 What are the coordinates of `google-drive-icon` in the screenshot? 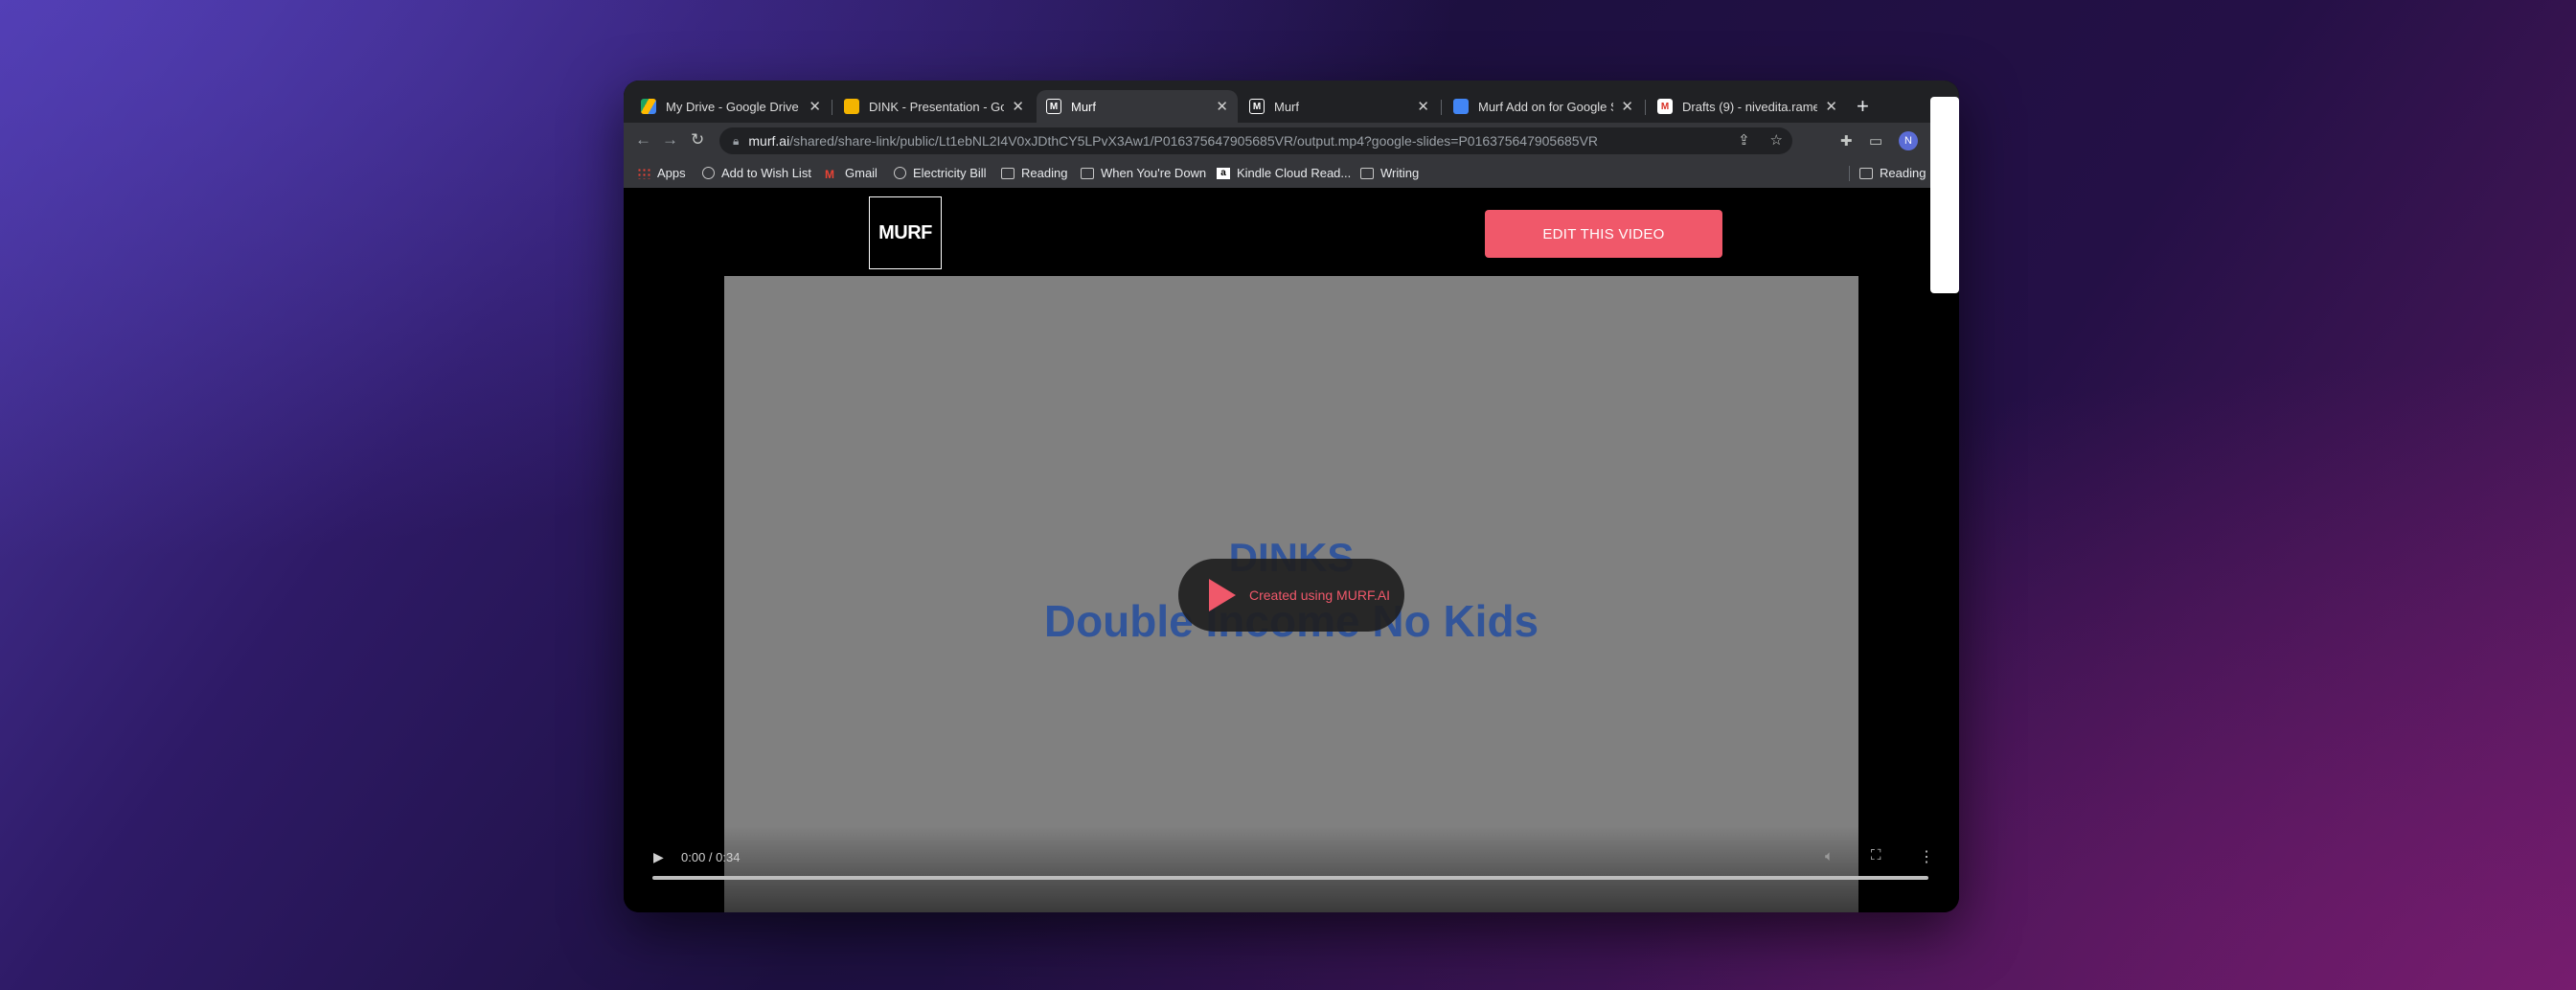 It's located at (649, 106).